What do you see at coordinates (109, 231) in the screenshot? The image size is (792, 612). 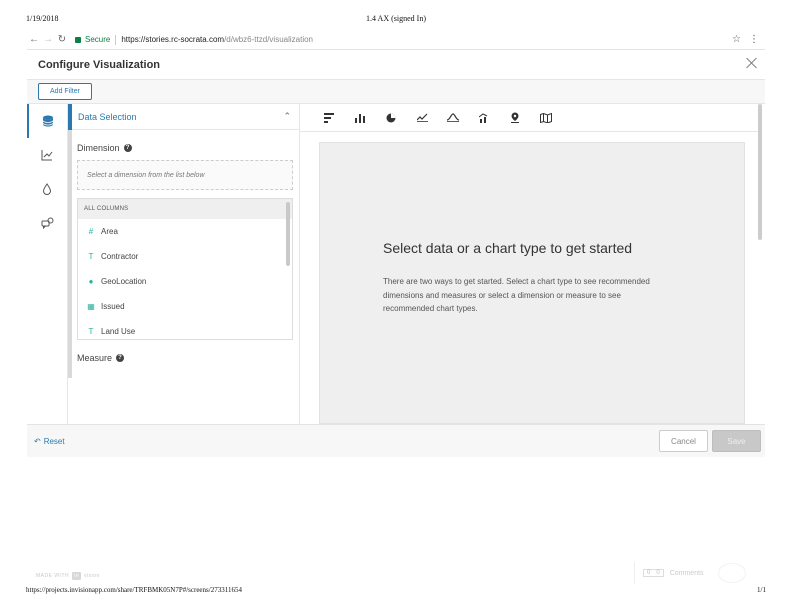 I see `column-label: Area` at bounding box center [109, 231].